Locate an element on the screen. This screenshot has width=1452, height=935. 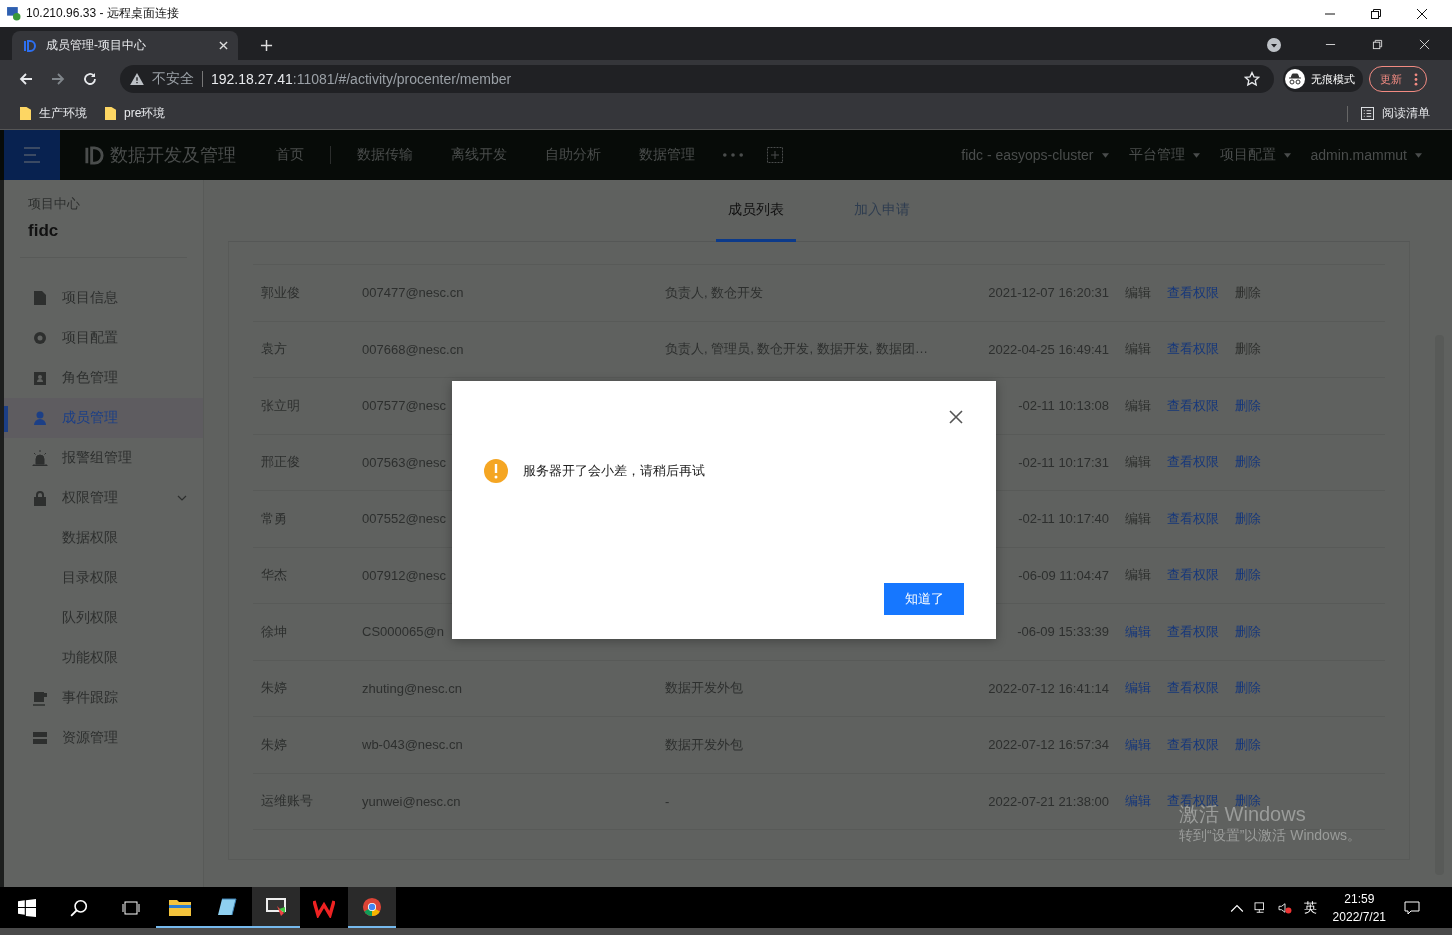
nav-link: 离线开发 is located at coordinates (479, 155).